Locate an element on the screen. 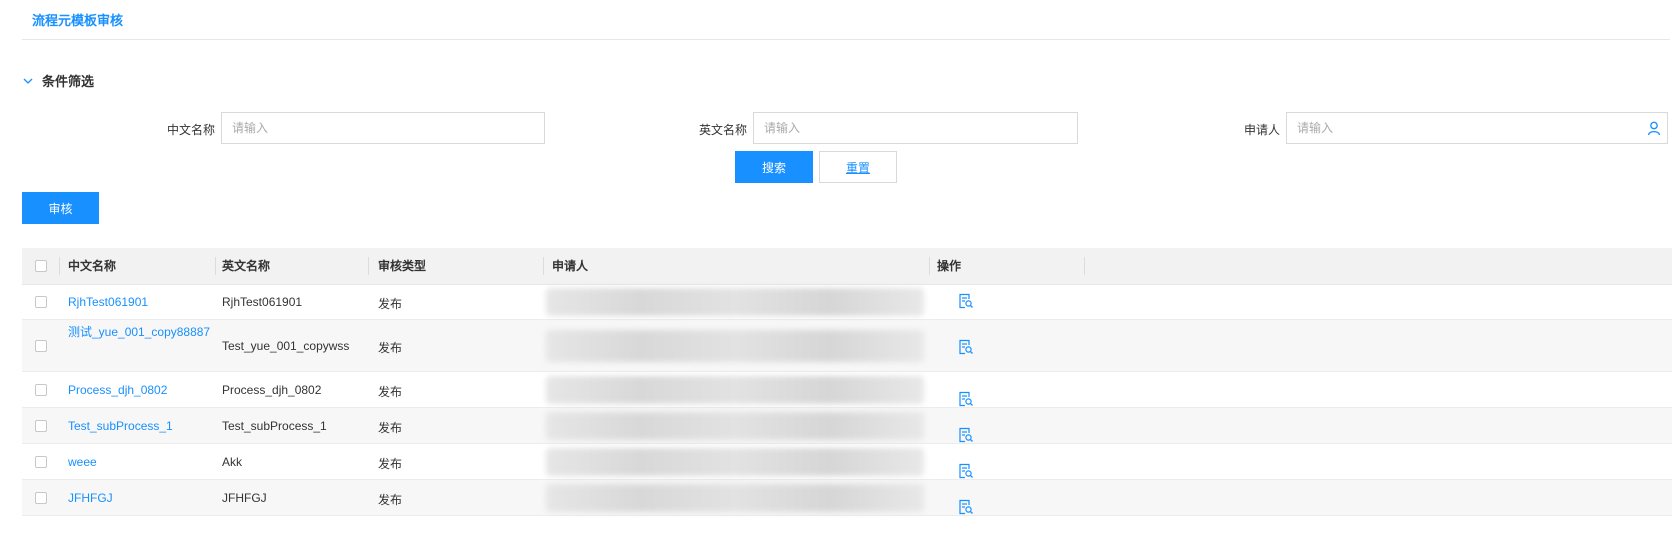 The image size is (1674, 538). search-button: 搜索 is located at coordinates (774, 167).